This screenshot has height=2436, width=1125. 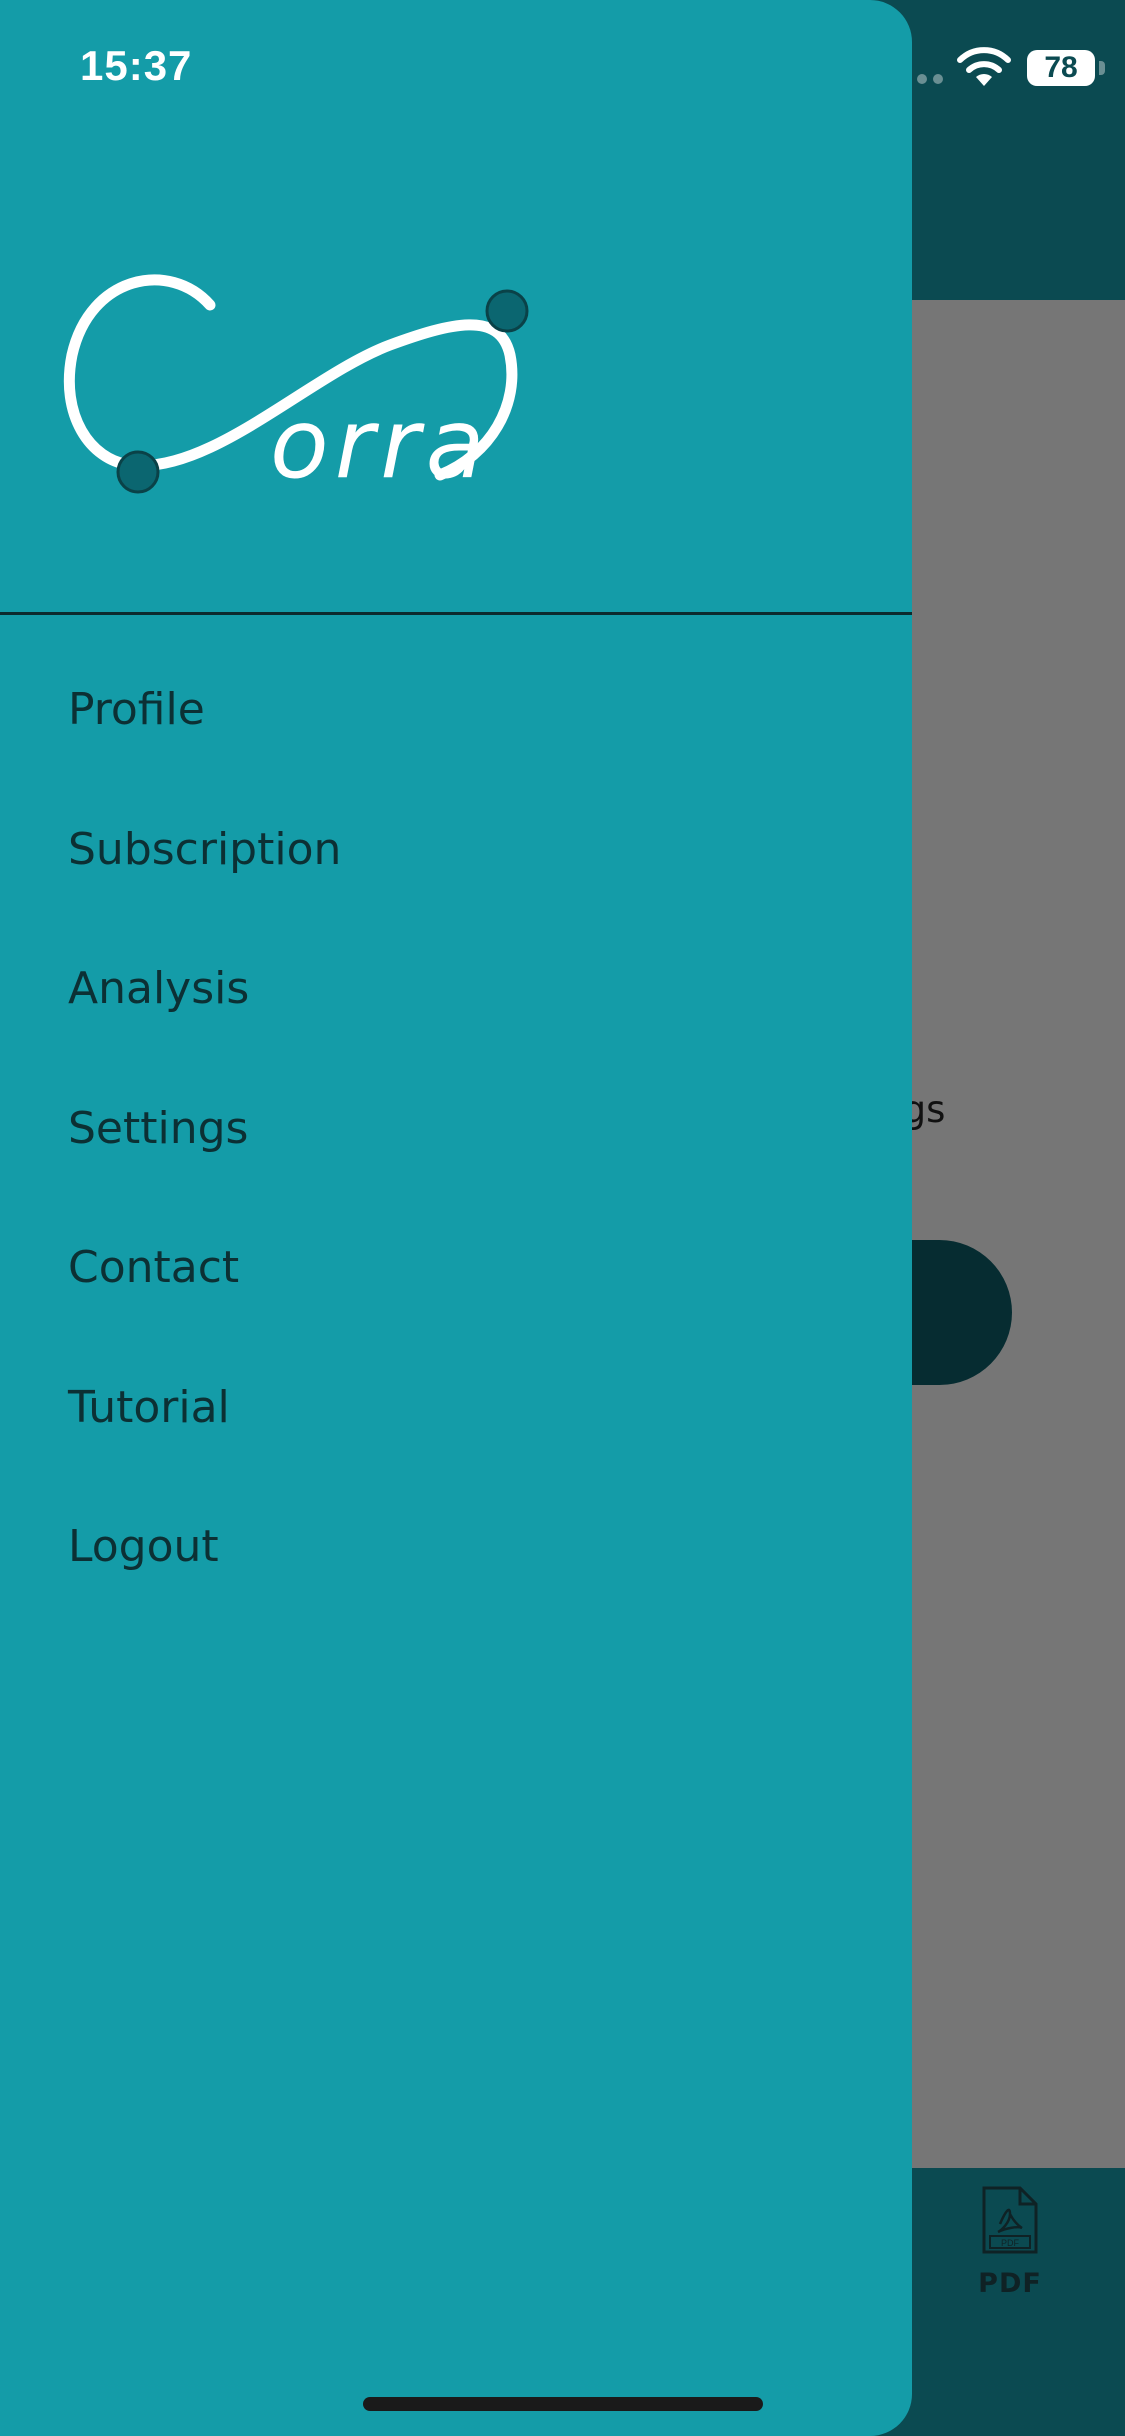 What do you see at coordinates (1010, 2243) in the screenshot?
I see `svg-text: PDF` at bounding box center [1010, 2243].